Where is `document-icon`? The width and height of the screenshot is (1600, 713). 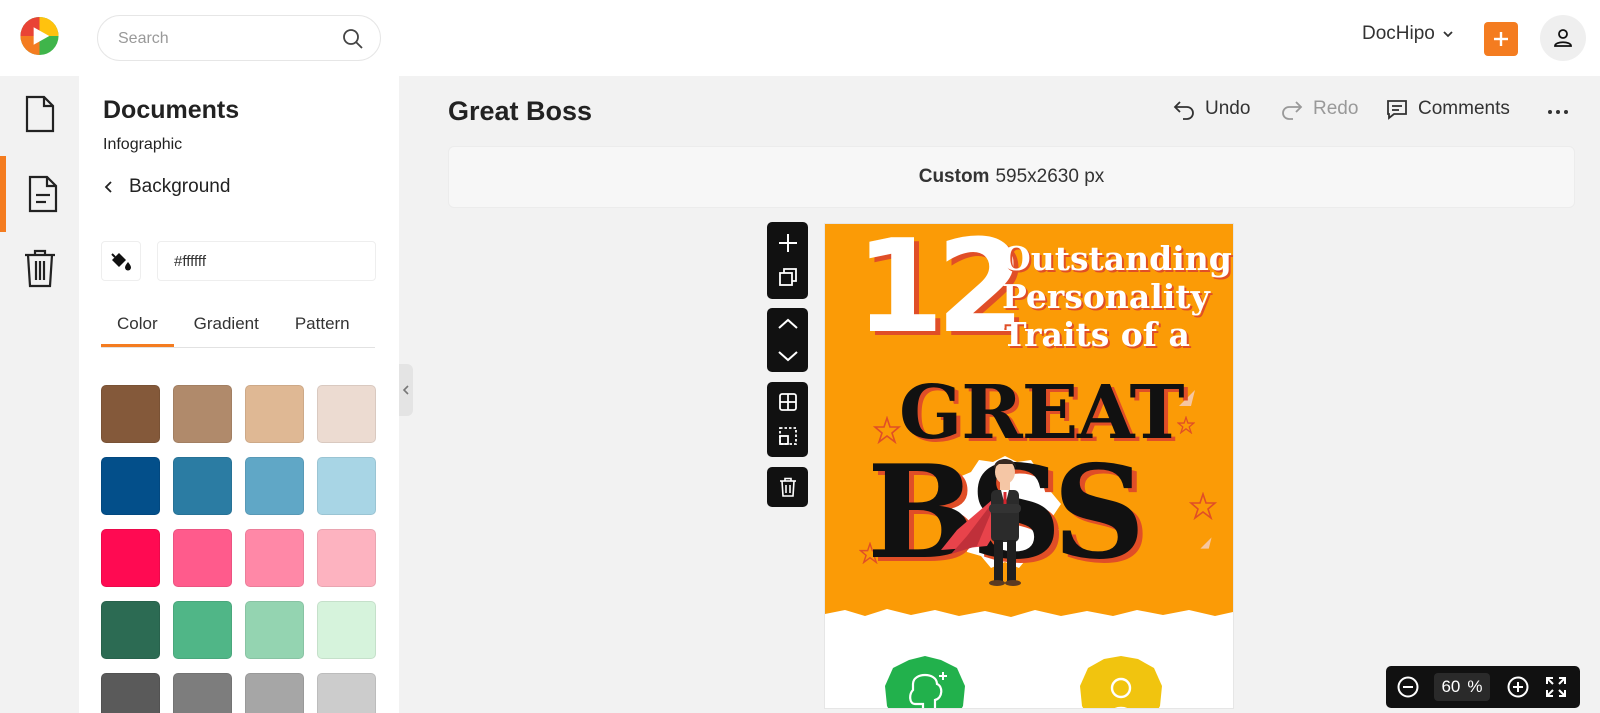
document-icon is located at coordinates (42, 194).